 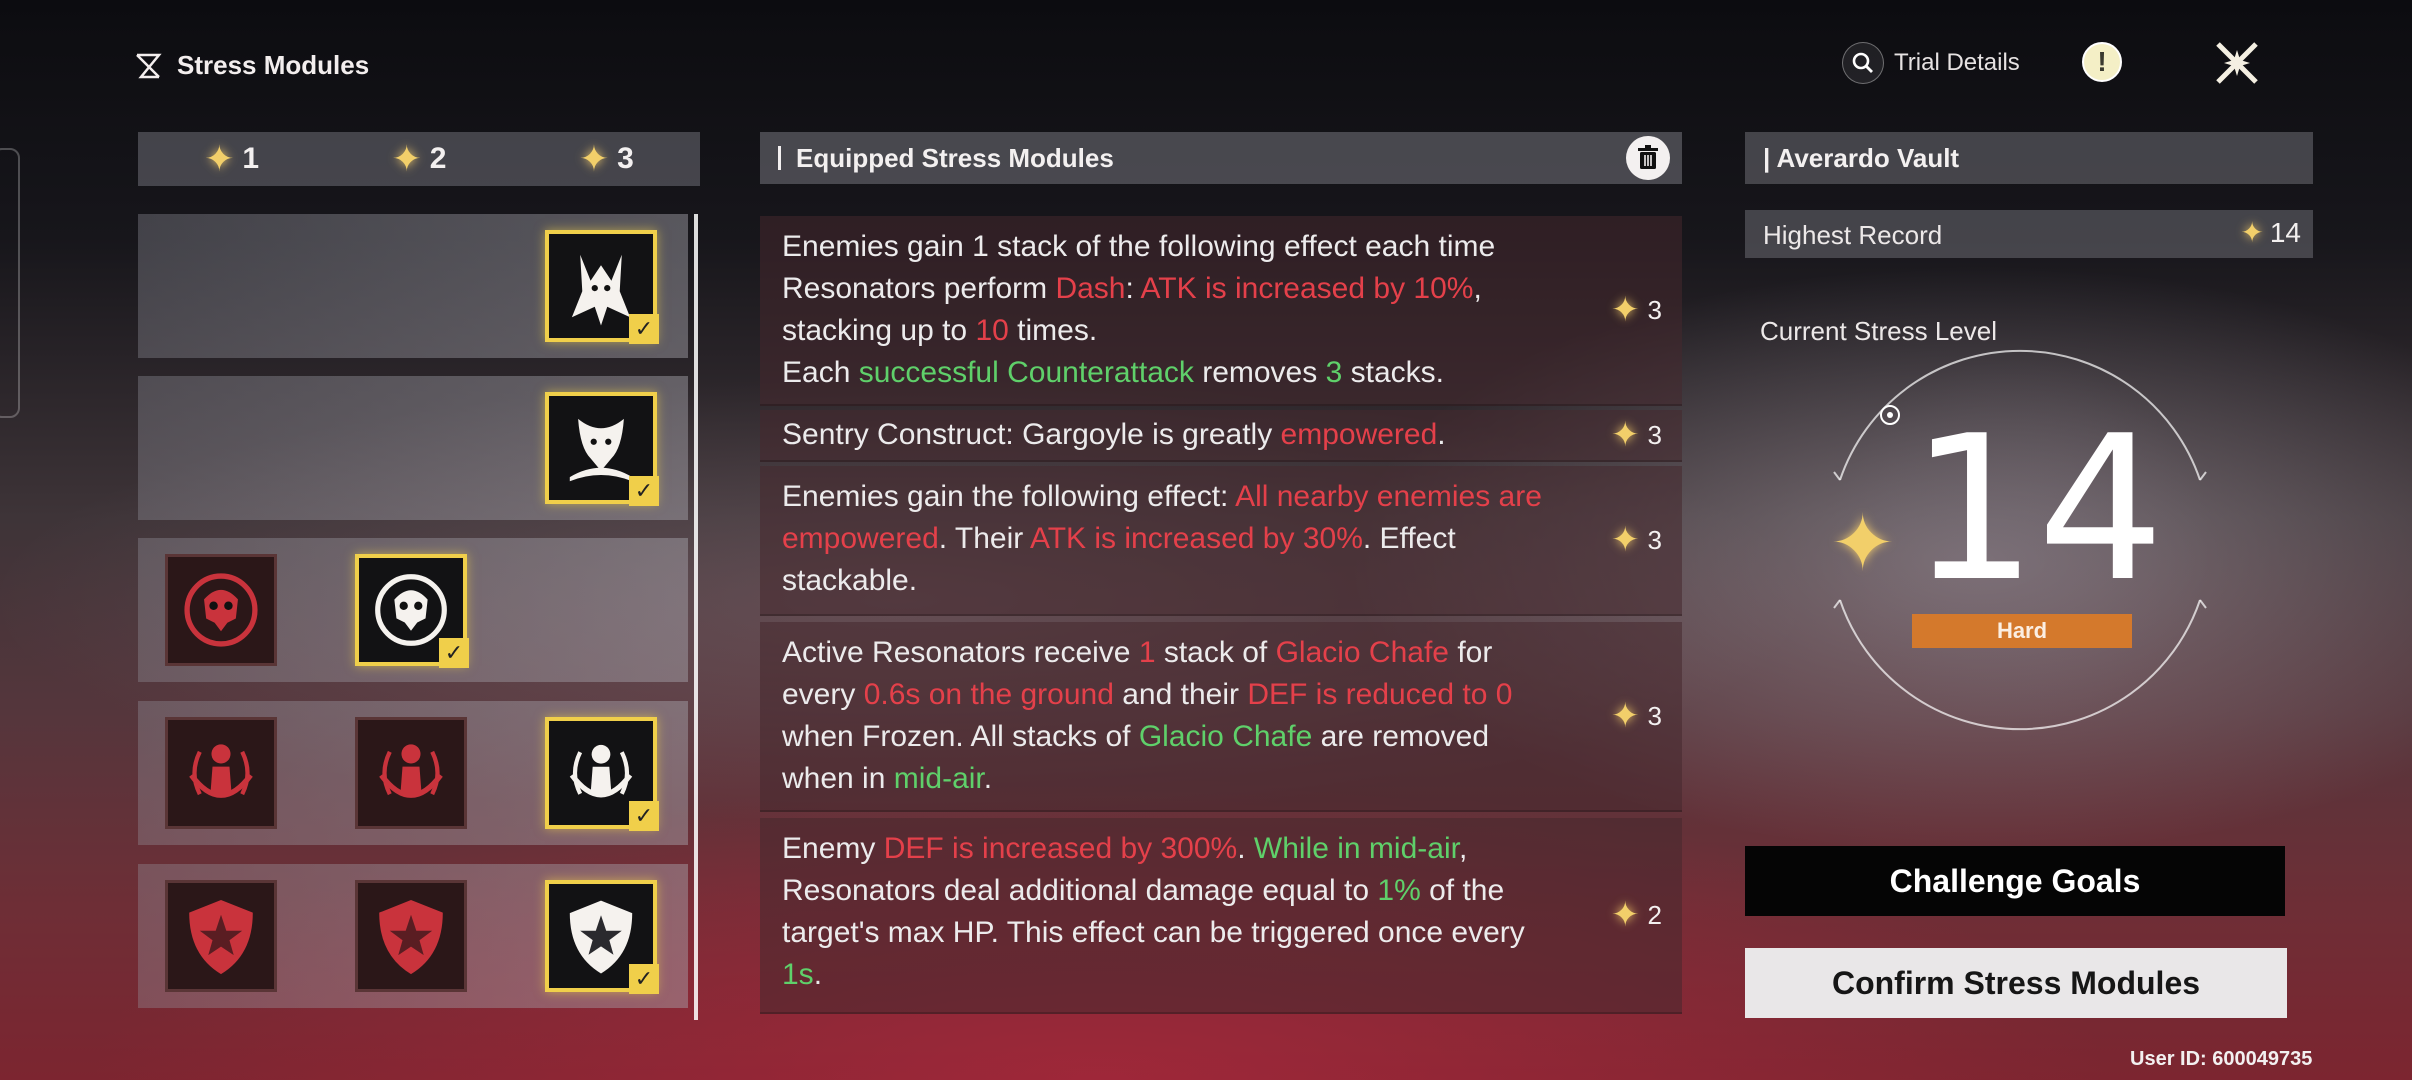 I want to click on trial-details-button: Trial Details, so click(x=1931, y=63).